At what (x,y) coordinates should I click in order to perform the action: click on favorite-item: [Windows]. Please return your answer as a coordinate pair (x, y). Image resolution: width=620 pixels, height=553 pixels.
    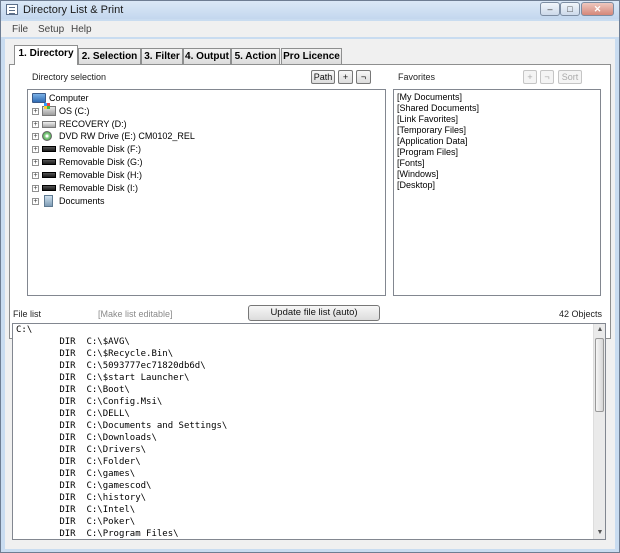
    Looking at the image, I should click on (418, 174).